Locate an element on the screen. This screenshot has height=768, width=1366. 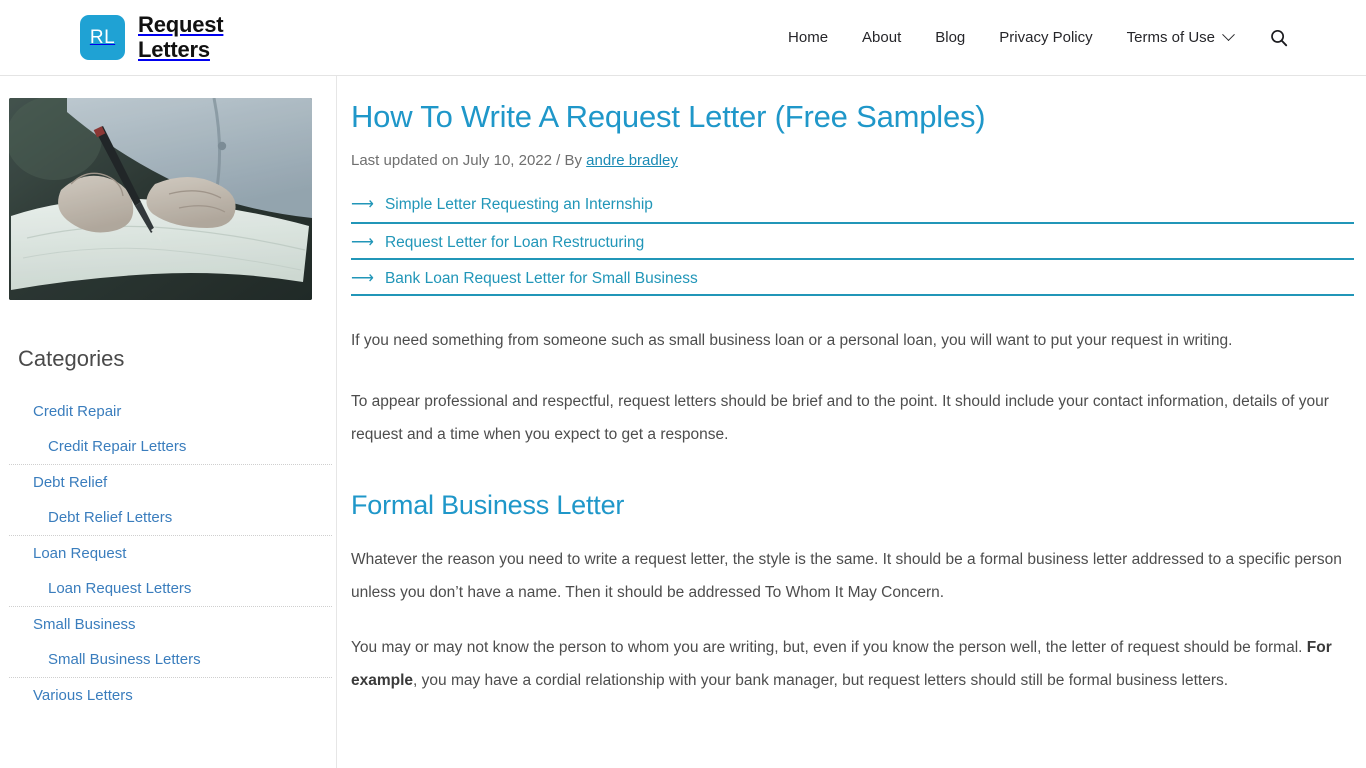
nav-item-blog: Blog is located at coordinates (950, 38).